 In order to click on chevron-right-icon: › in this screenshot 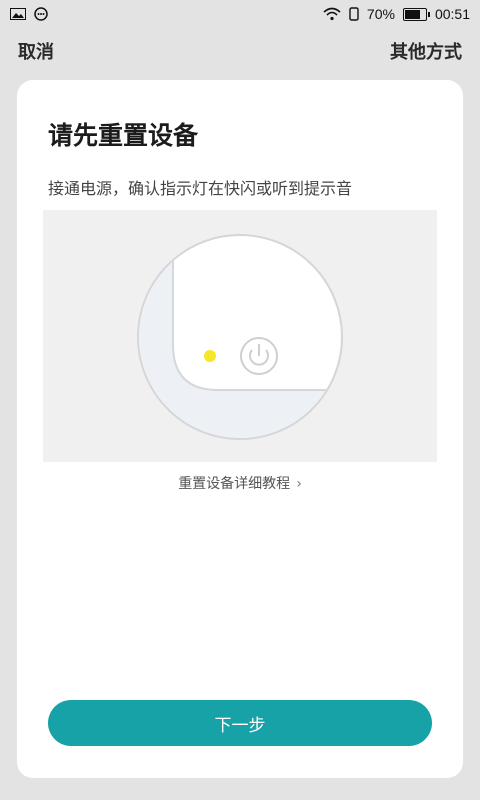, I will do `click(299, 484)`.